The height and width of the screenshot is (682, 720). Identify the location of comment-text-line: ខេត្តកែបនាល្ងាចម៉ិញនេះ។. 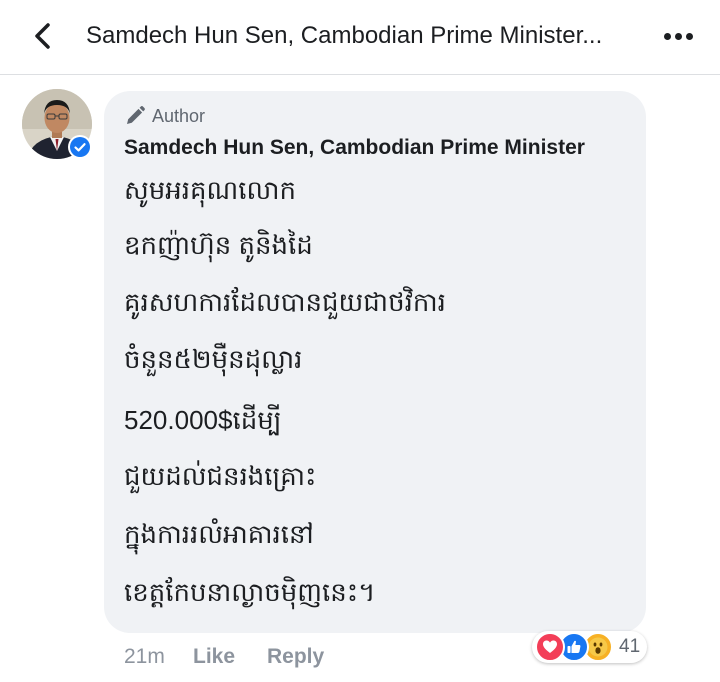
(250, 592).